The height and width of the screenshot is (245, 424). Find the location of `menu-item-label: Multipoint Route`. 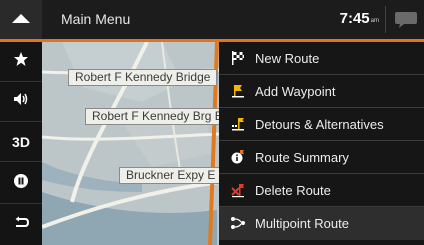

menu-item-label: Multipoint Route is located at coordinates (302, 223).